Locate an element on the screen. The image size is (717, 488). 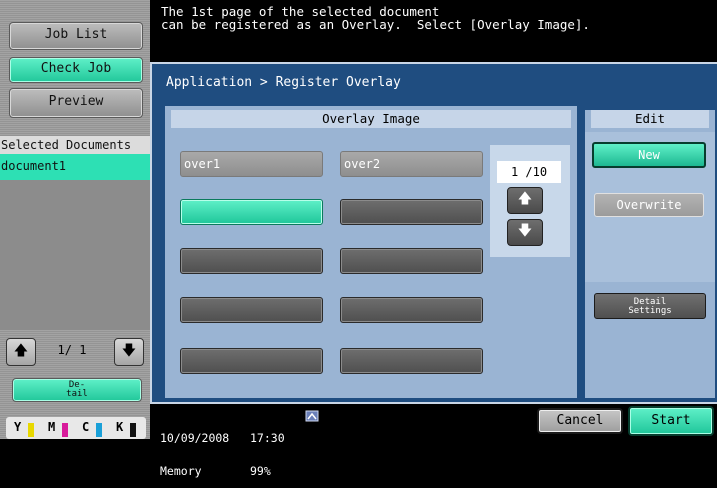
overlay-page-indicator: 1 /10 is located at coordinates (529, 172).